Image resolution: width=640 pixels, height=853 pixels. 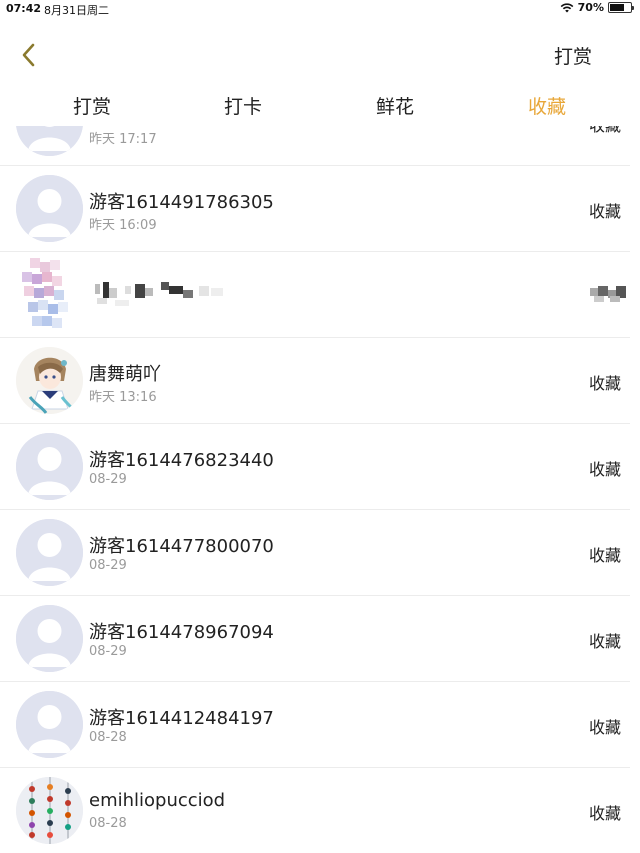 What do you see at coordinates (24, 8) in the screenshot?
I see `status-time: 07:42` at bounding box center [24, 8].